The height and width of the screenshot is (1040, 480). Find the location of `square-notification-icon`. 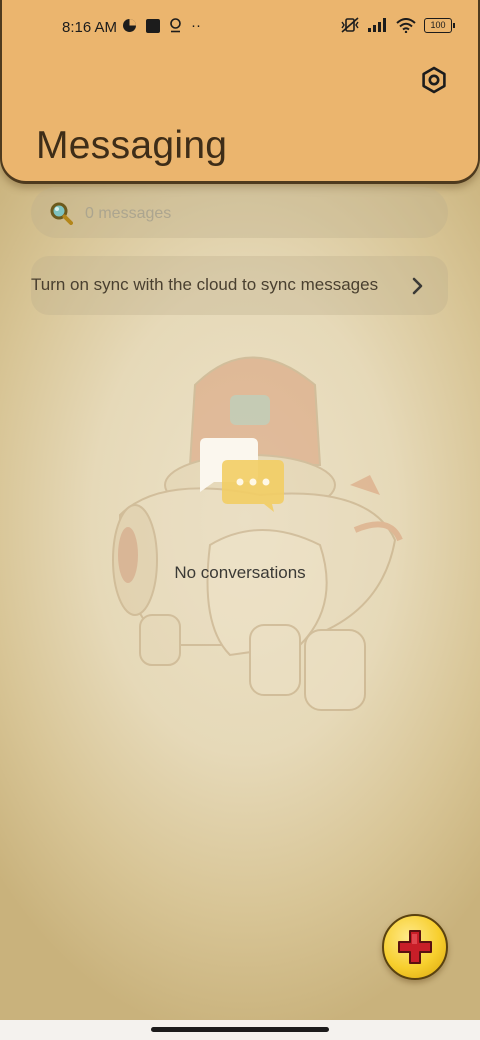

square-notification-icon is located at coordinates (153, 25).